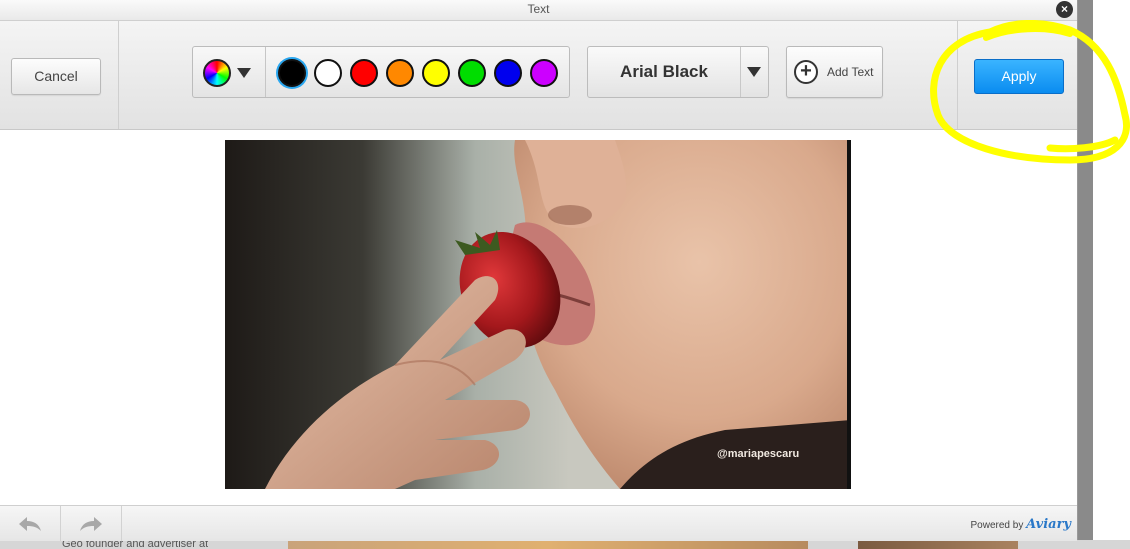  Describe the element at coordinates (135, 544) in the screenshot. I see `background-page-text: Geo founder and advertiser at` at that location.